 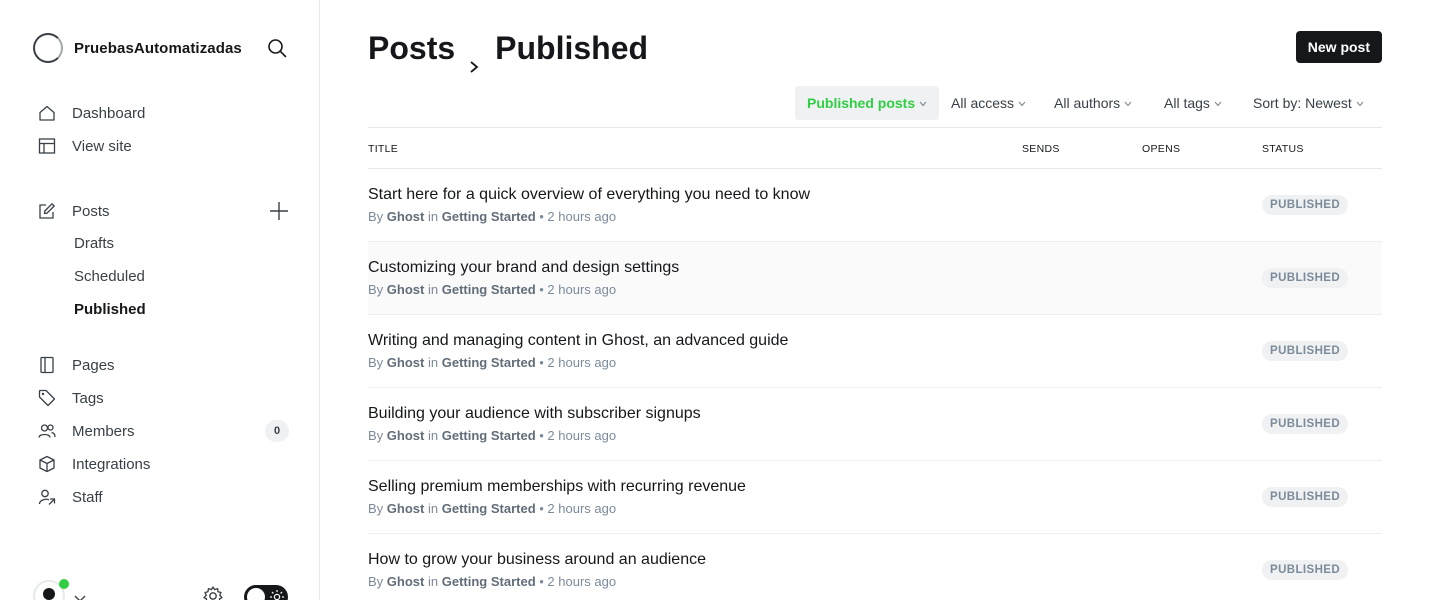 What do you see at coordinates (1161, 149) in the screenshot?
I see `column-opens: OPENS` at bounding box center [1161, 149].